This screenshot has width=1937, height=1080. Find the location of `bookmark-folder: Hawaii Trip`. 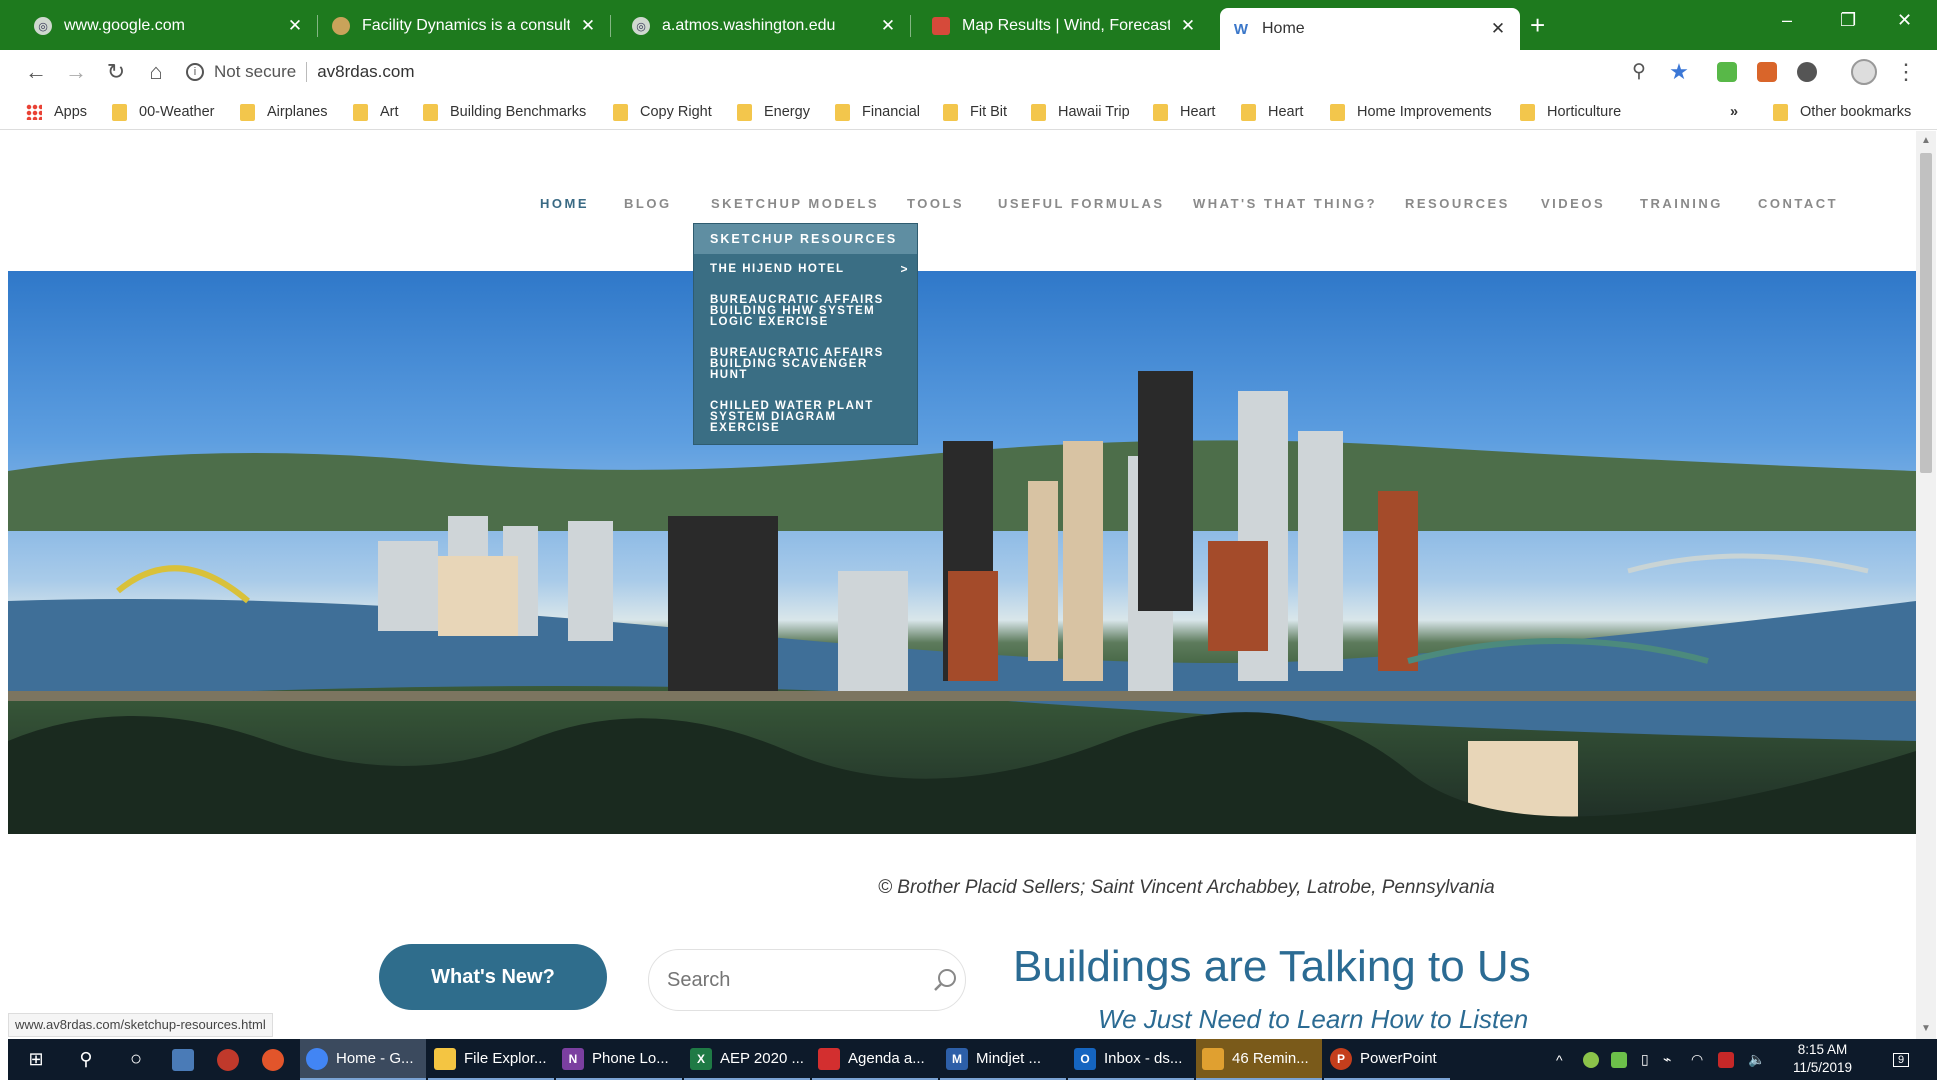

bookmark-folder: Hawaii Trip is located at coordinates (1080, 112).